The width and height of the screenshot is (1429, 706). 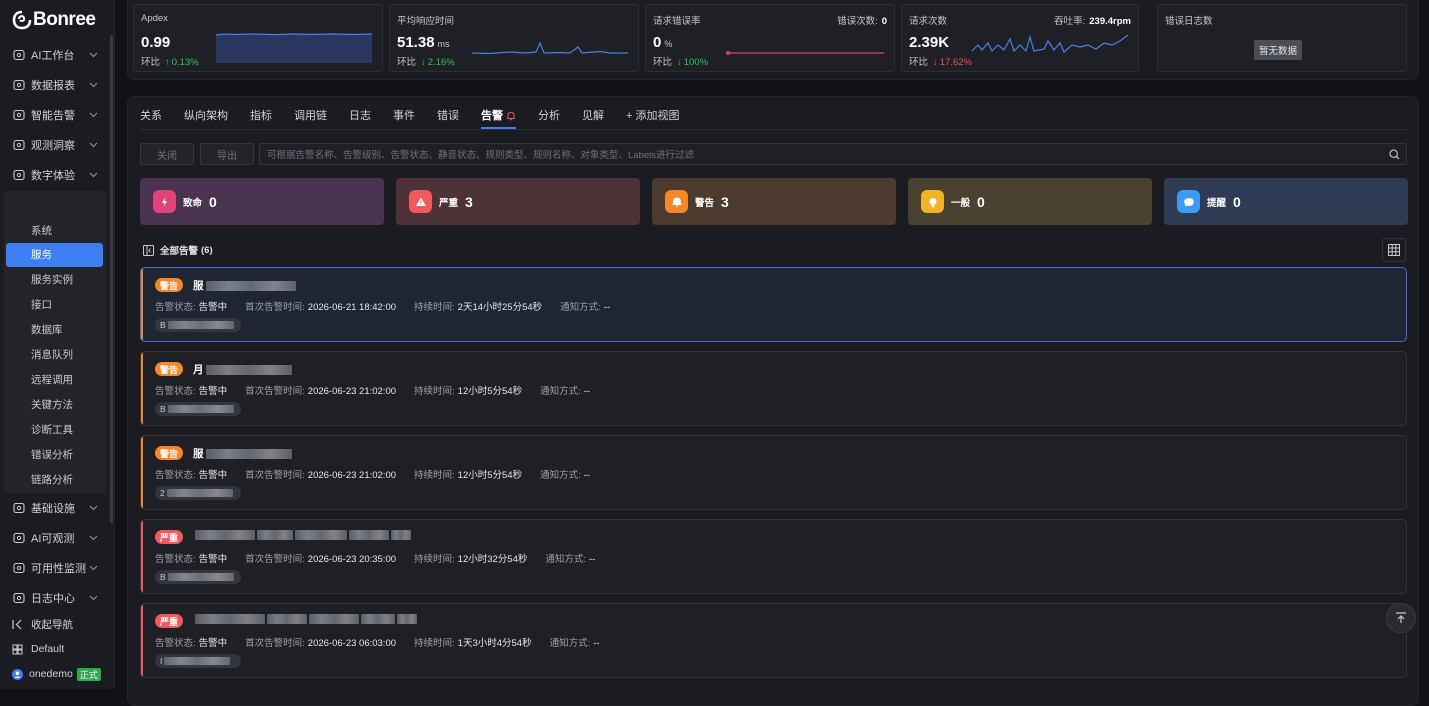 What do you see at coordinates (54, 479) in the screenshot?
I see `sidebar-subitem-10: 链路分析` at bounding box center [54, 479].